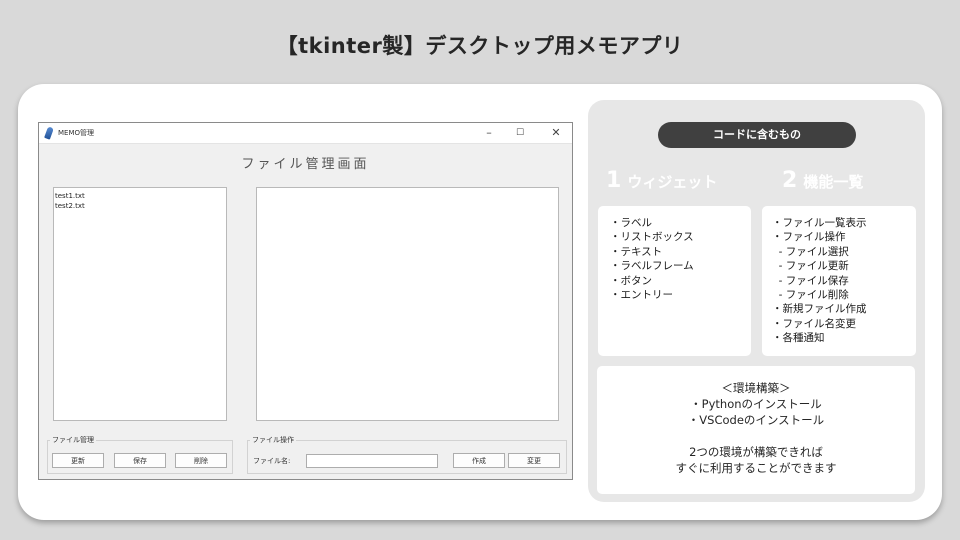 Image resolution: width=960 pixels, height=540 pixels. What do you see at coordinates (76, 133) in the screenshot?
I see `window-title: MEMO管理` at bounding box center [76, 133].